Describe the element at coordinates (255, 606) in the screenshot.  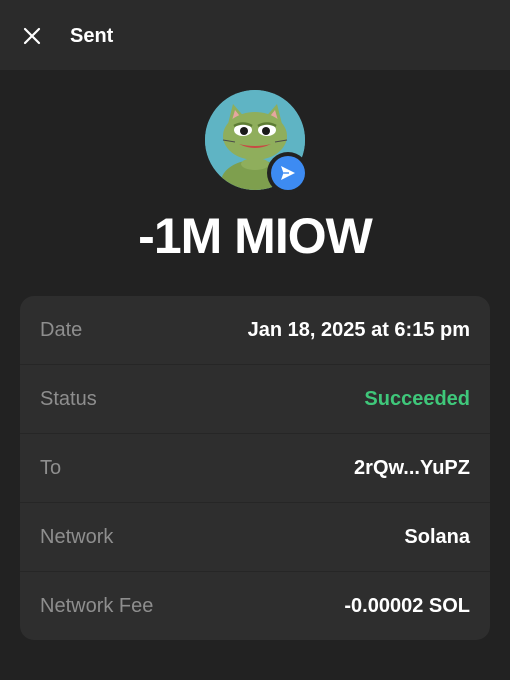
I see `detail-row-network-fee: Network Fee -0.00002 SOL` at that location.